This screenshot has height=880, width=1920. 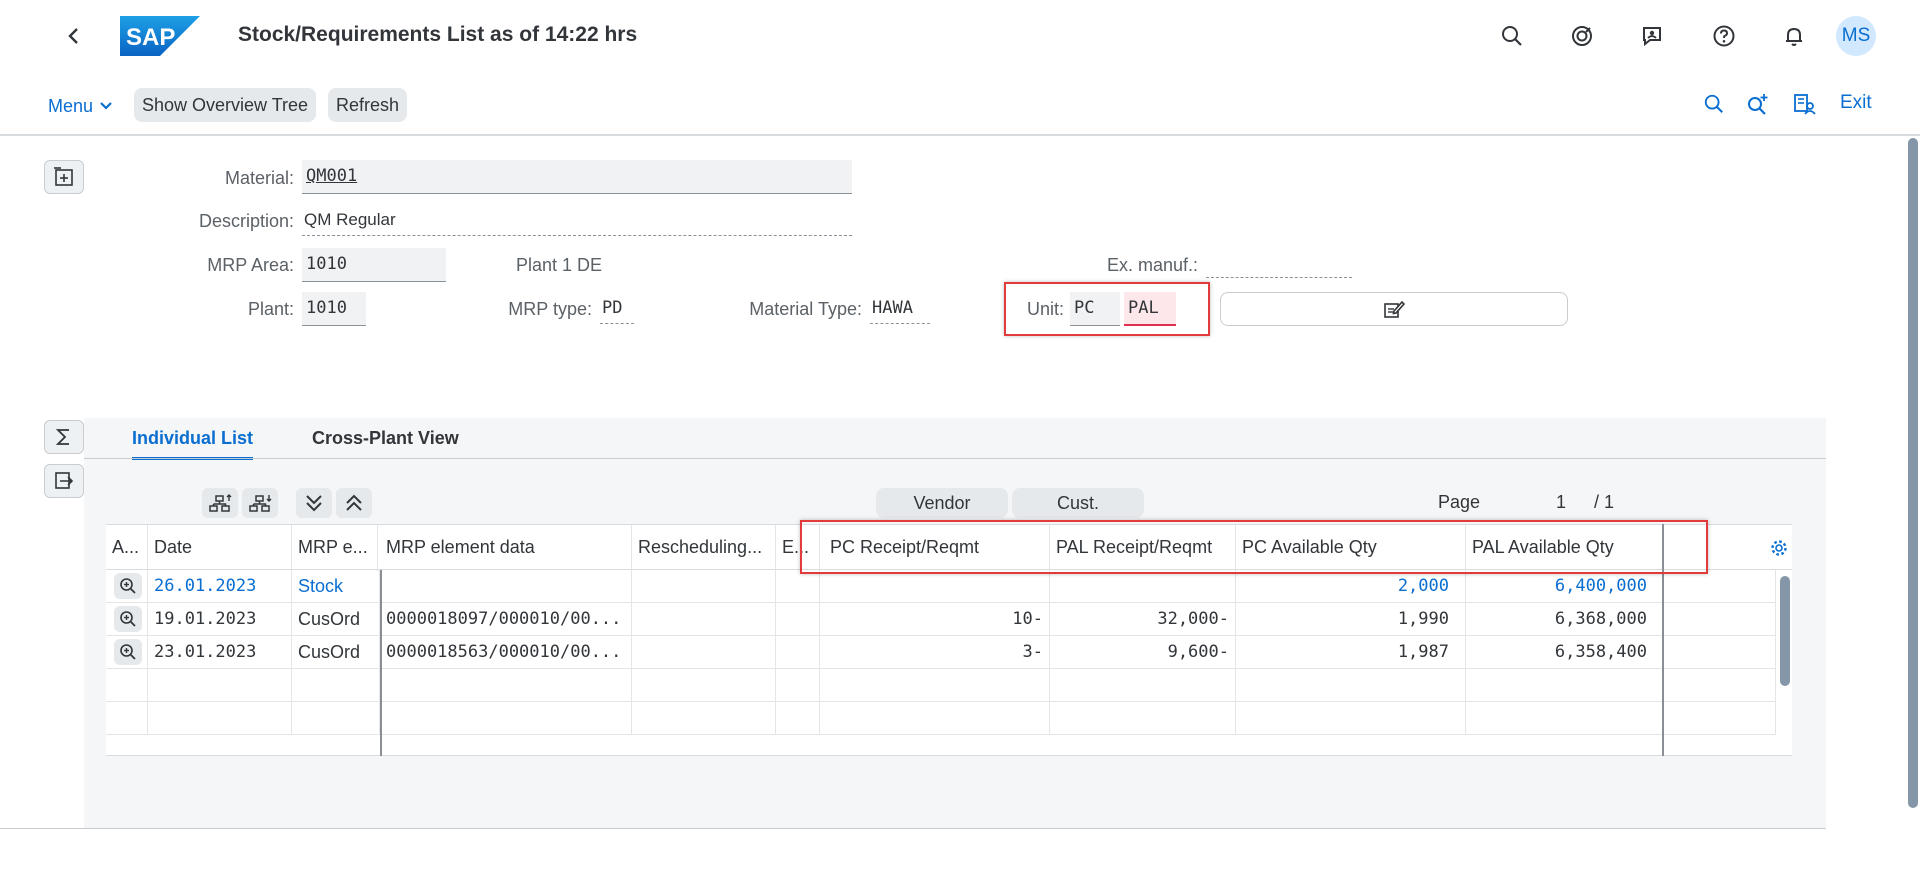 What do you see at coordinates (374, 265) in the screenshot?
I see `mrp-area-field: 1010` at bounding box center [374, 265].